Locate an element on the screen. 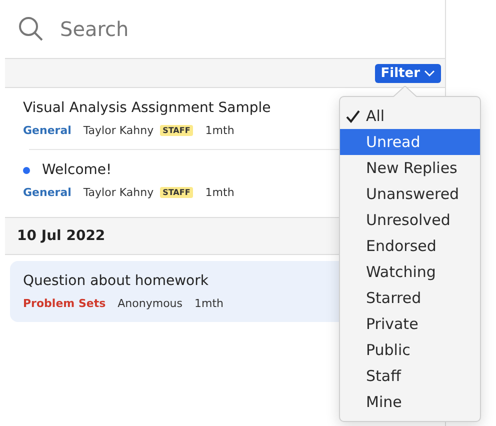 The width and height of the screenshot is (496, 426). category-label: Problem Sets is located at coordinates (64, 303).